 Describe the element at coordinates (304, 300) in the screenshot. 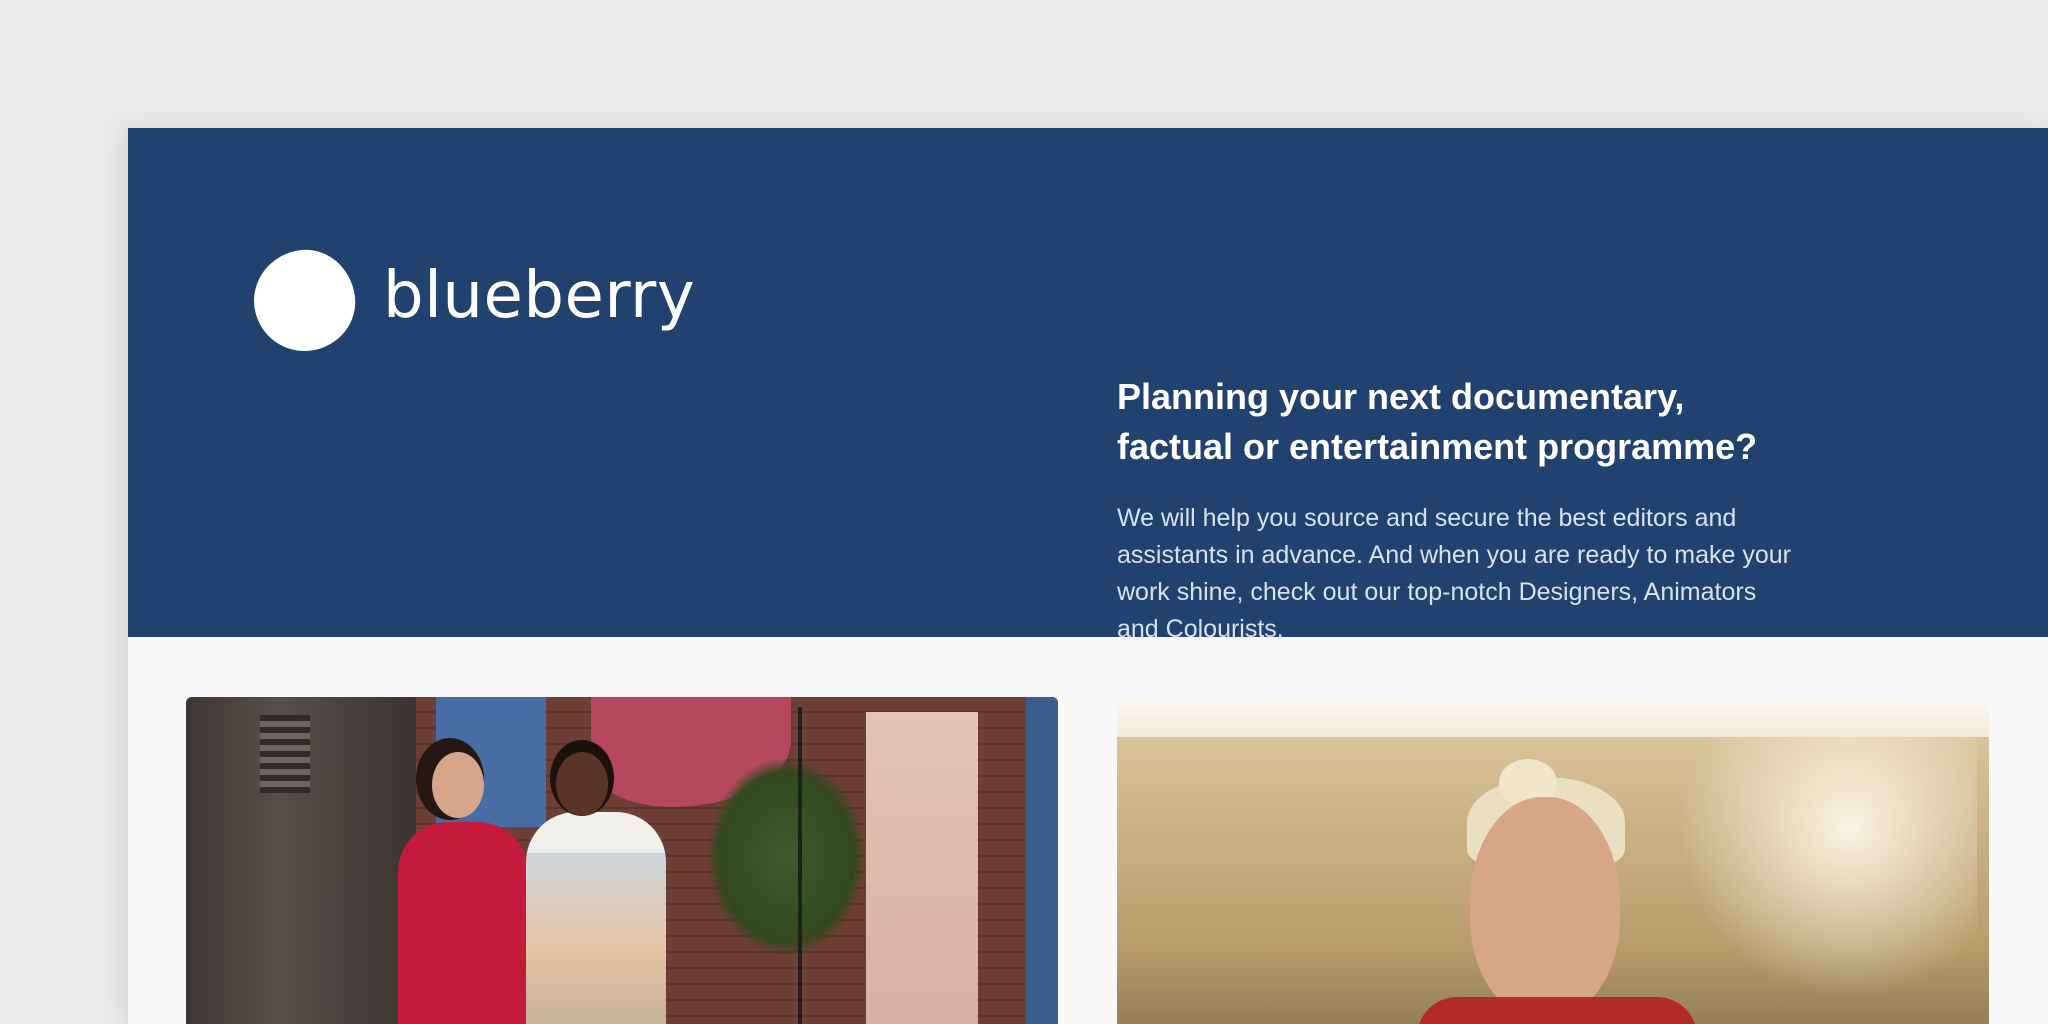

I see `blueberry-circle-icon` at that location.